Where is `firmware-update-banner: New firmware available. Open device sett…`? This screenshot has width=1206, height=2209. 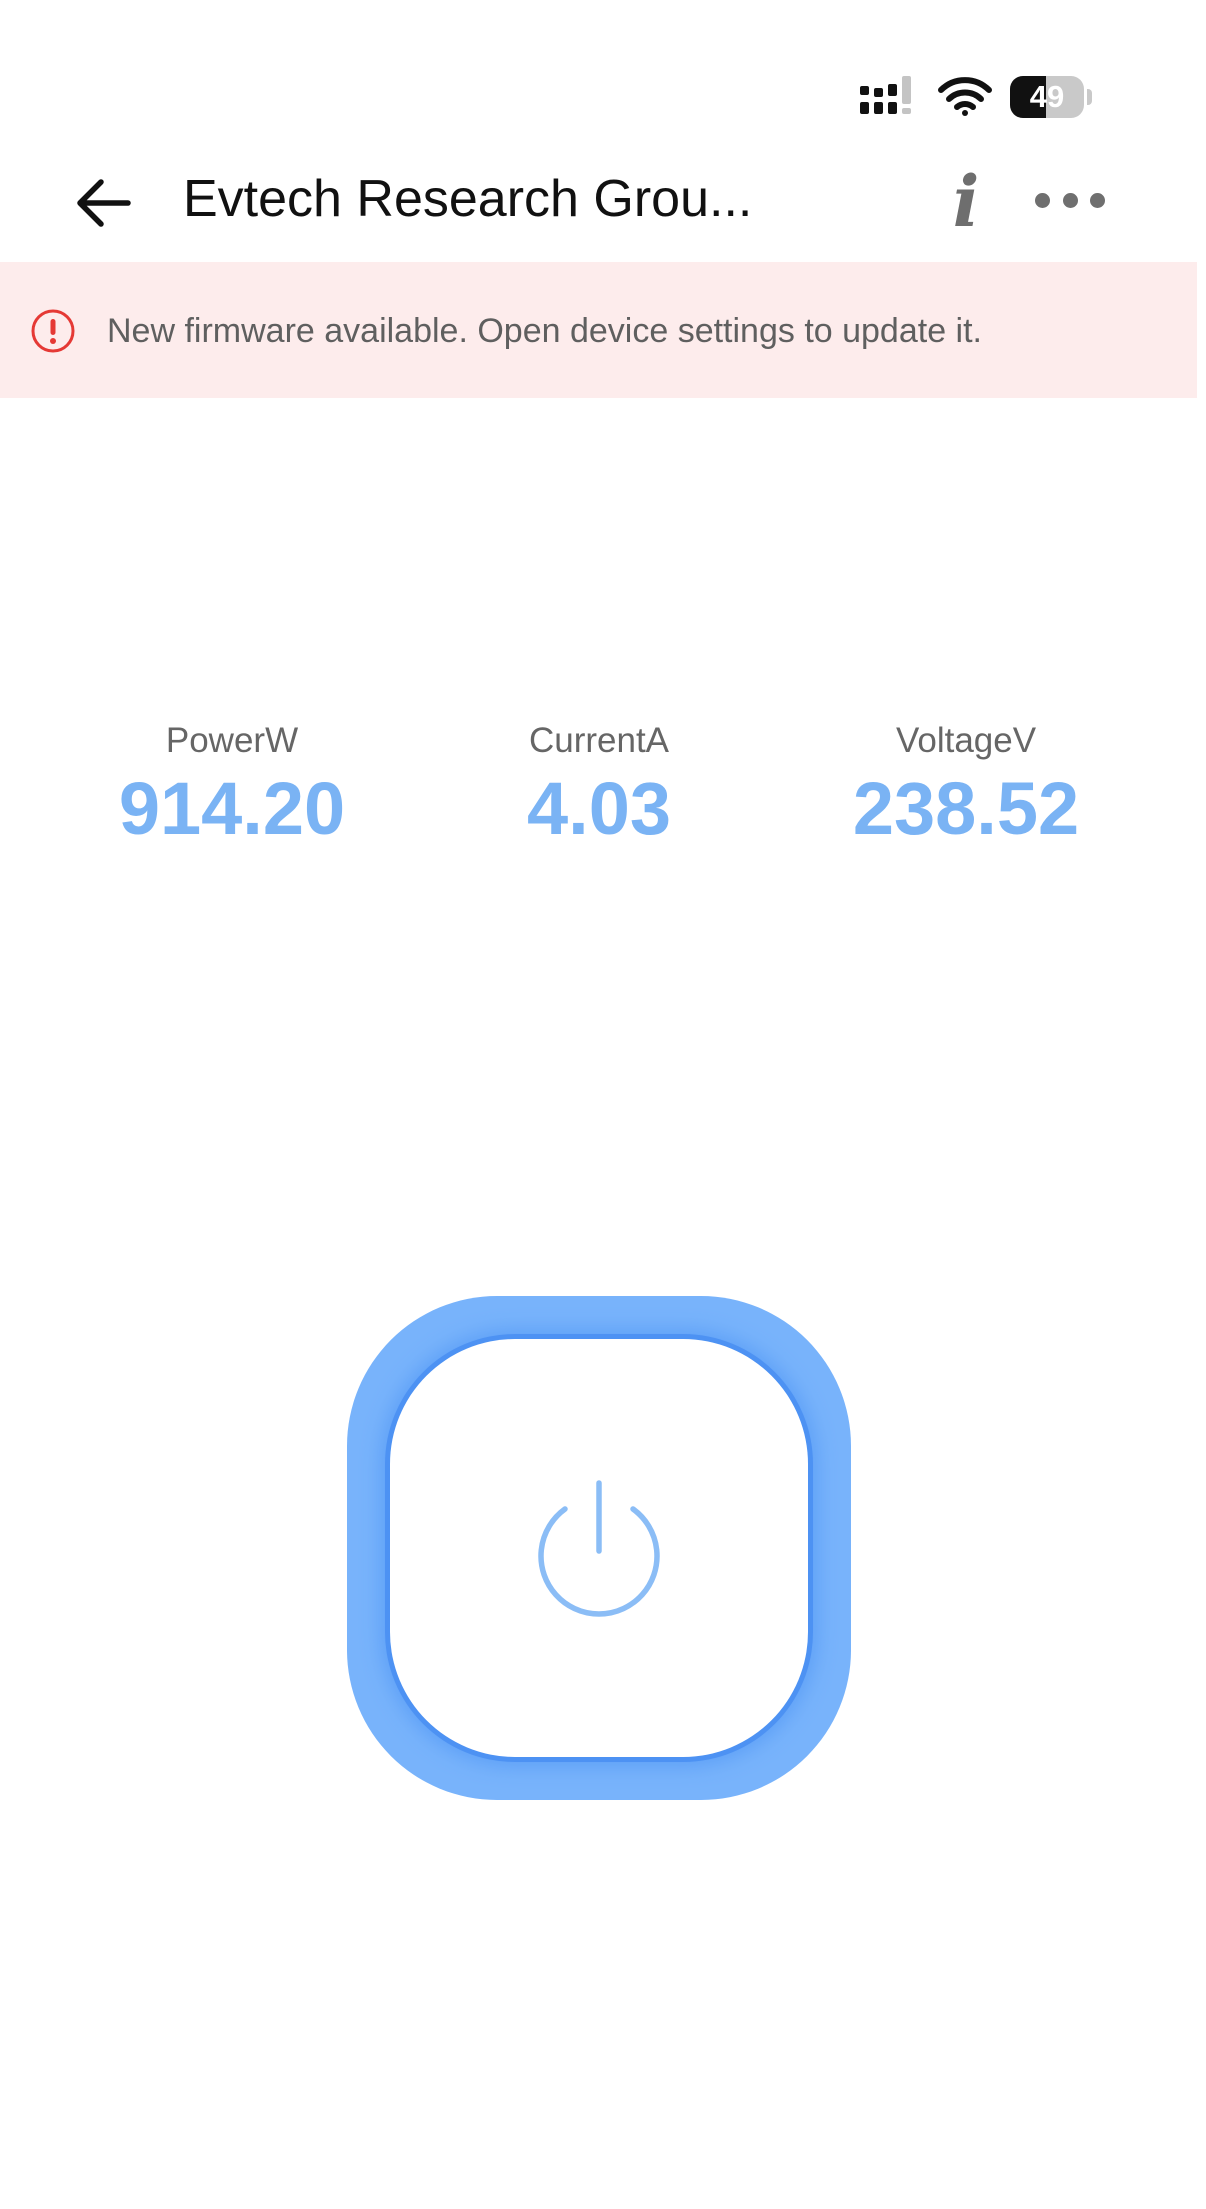 firmware-update-banner: New firmware available. Open device sett… is located at coordinates (598, 330).